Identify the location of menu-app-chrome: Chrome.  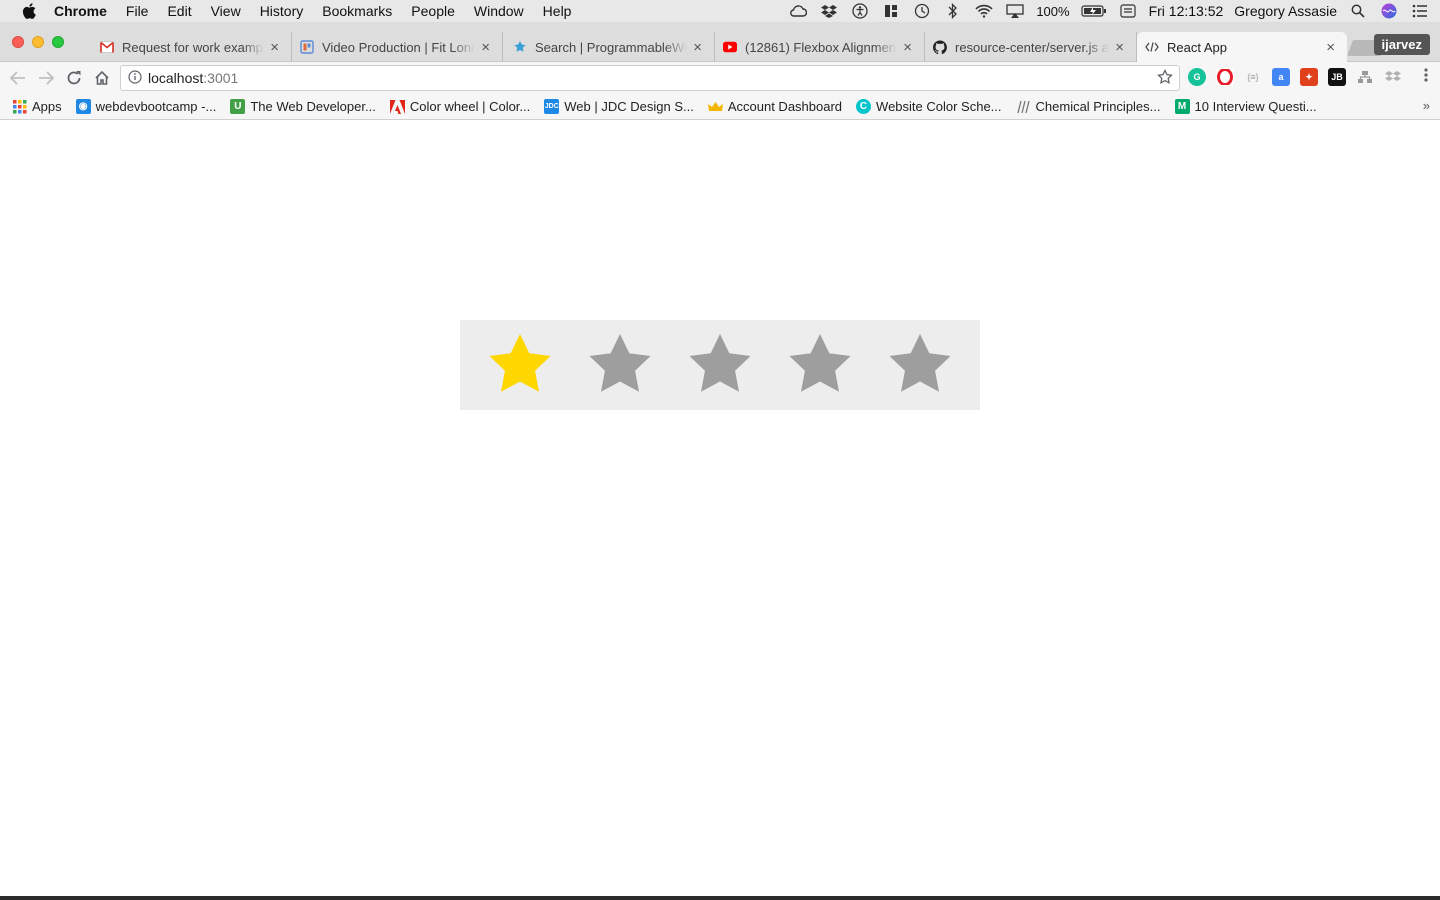
(80, 11).